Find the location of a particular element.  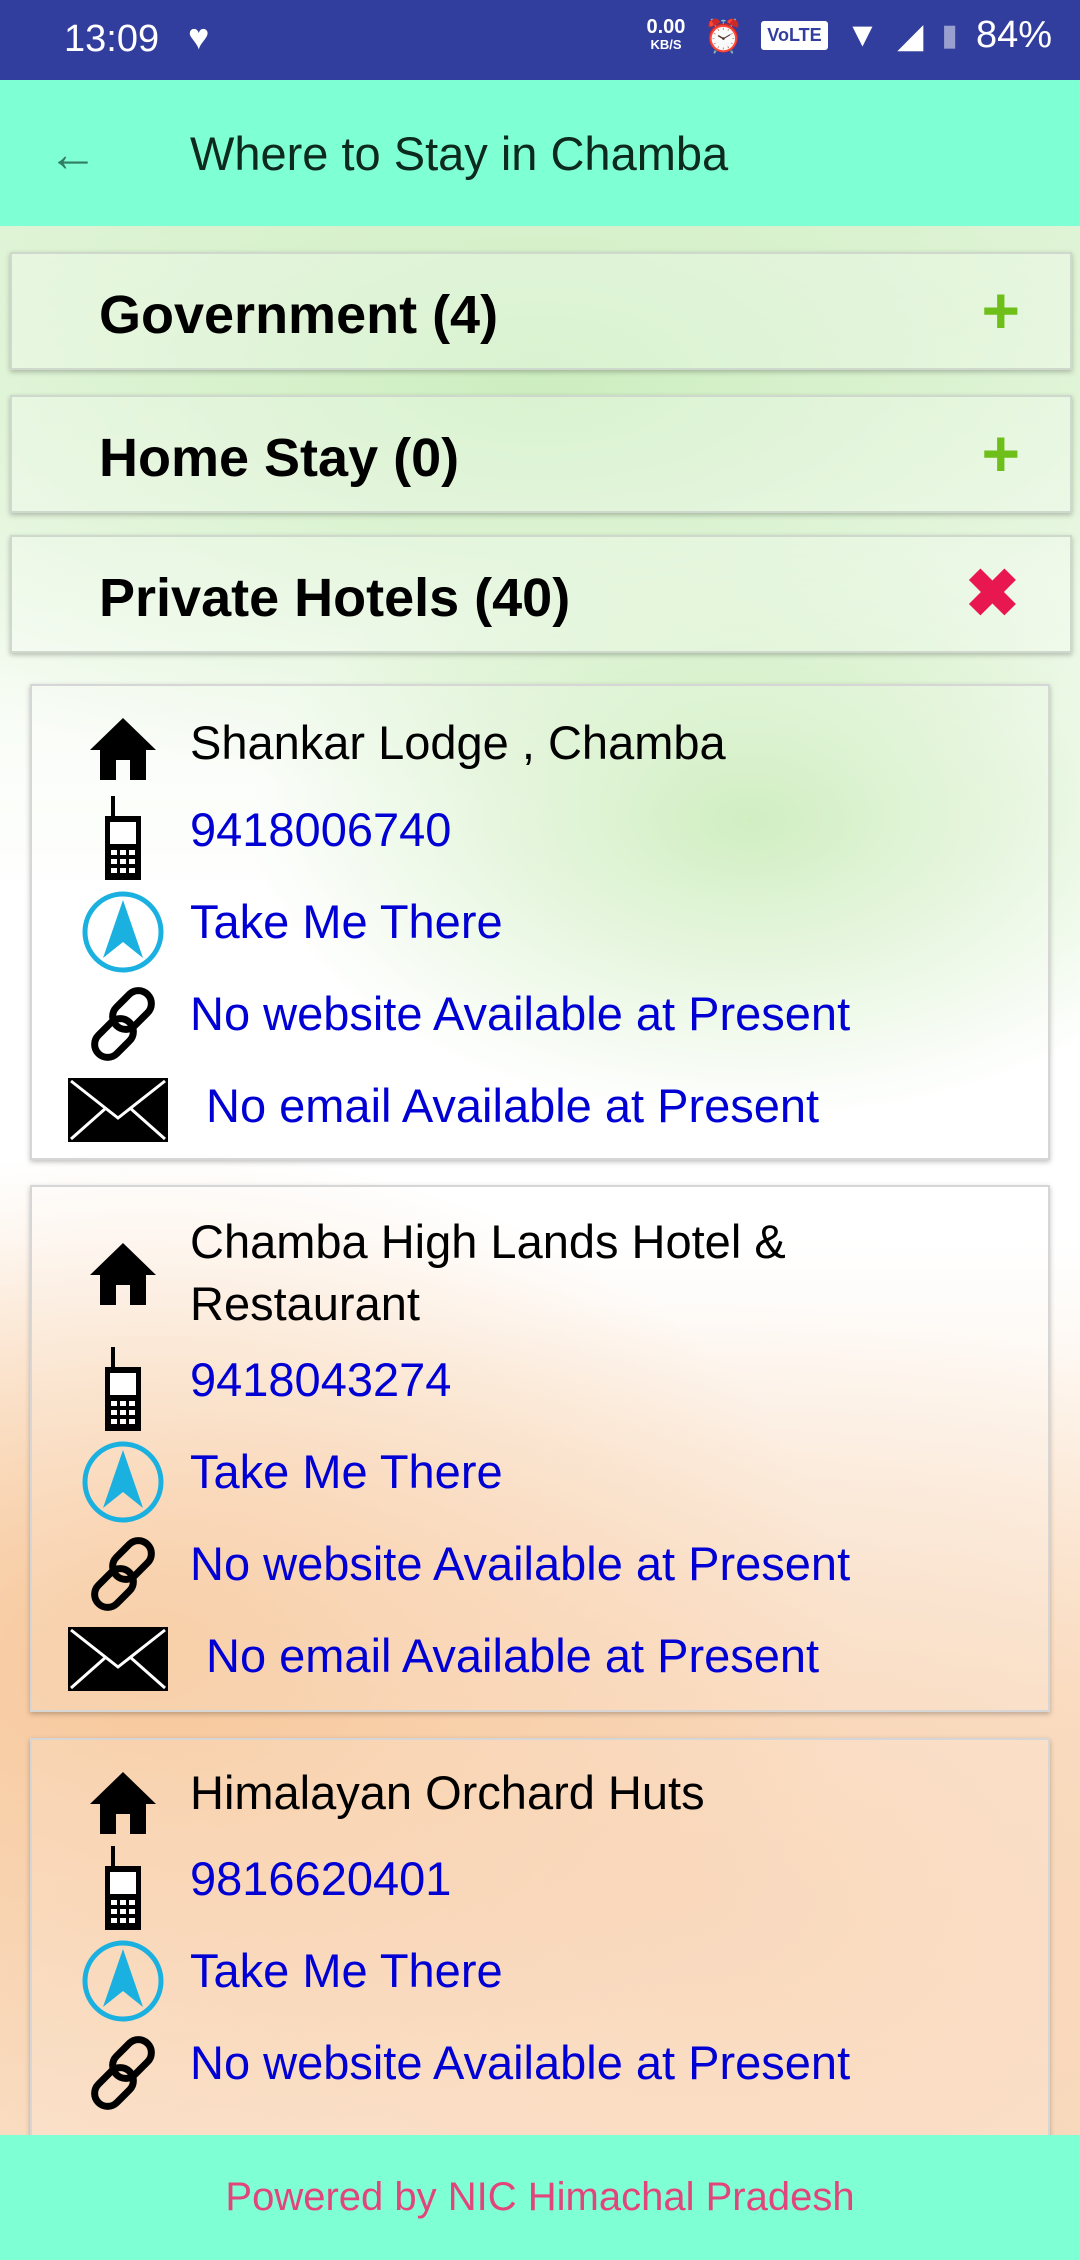

alarm-icon: ⏰ is located at coordinates (723, 35).